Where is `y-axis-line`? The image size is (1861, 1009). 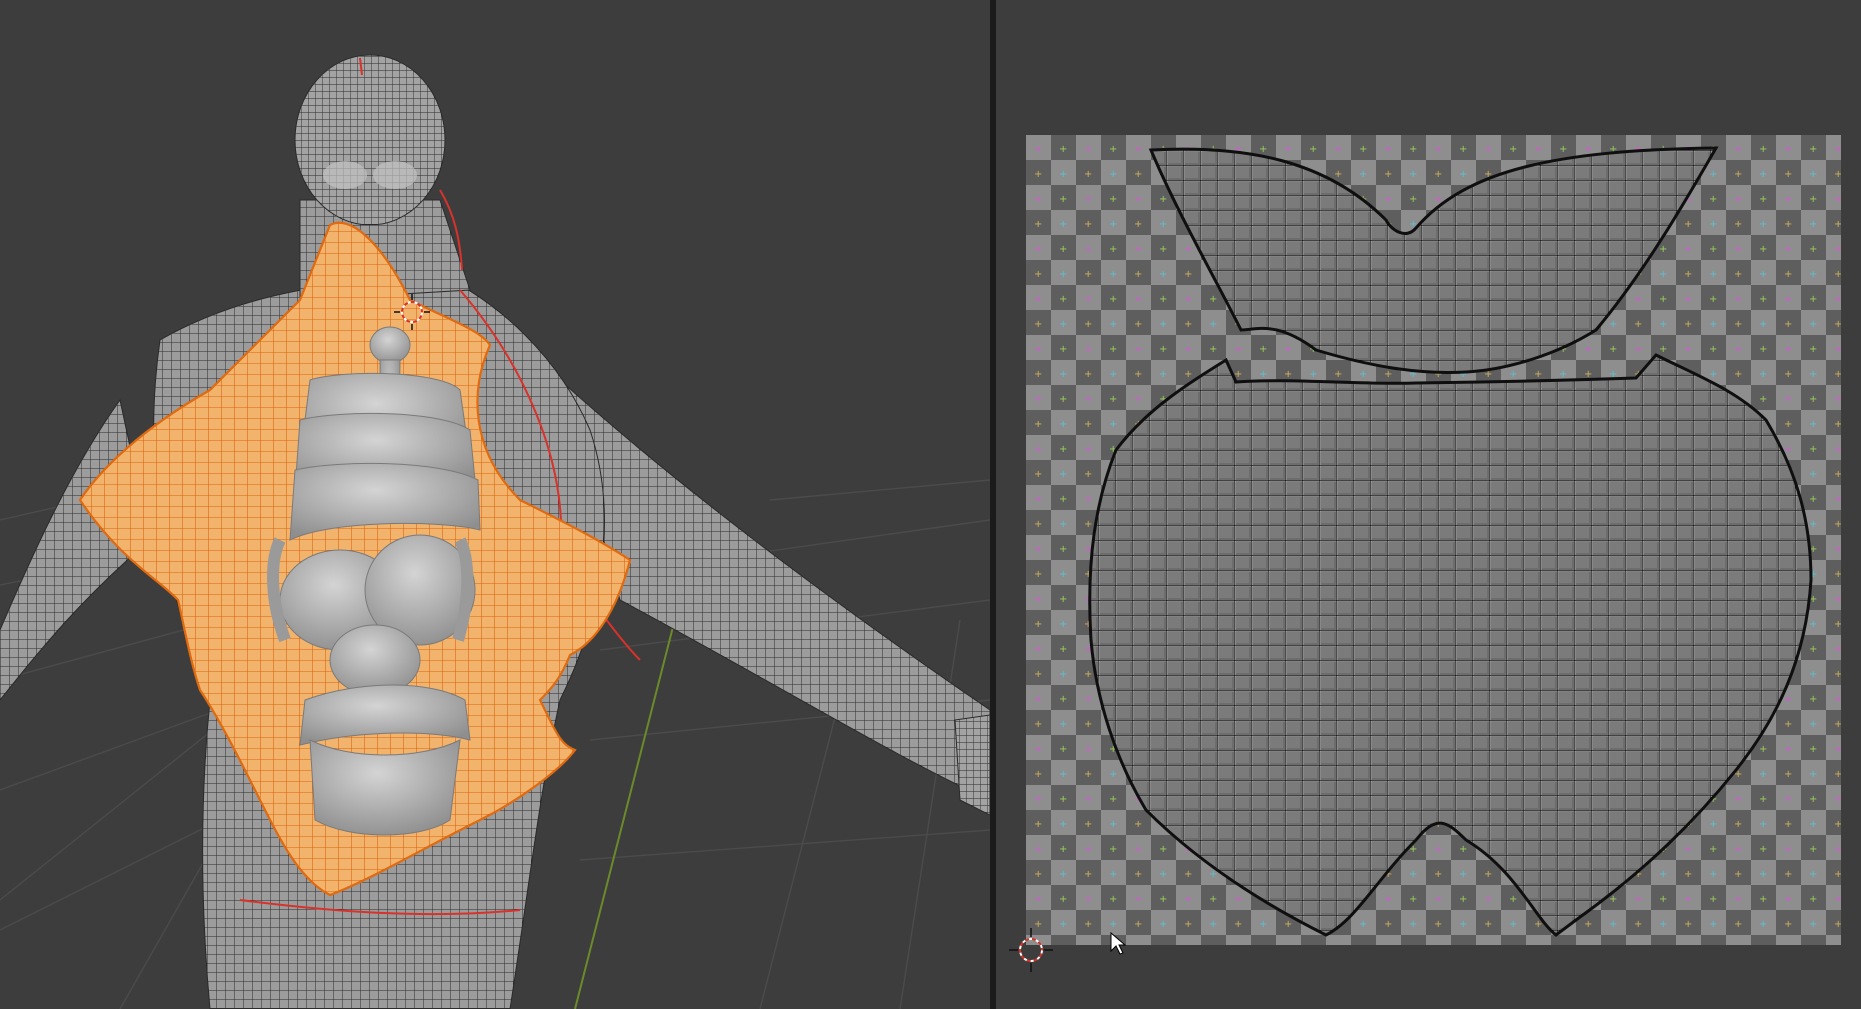
y-axis-line is located at coordinates (630, 794).